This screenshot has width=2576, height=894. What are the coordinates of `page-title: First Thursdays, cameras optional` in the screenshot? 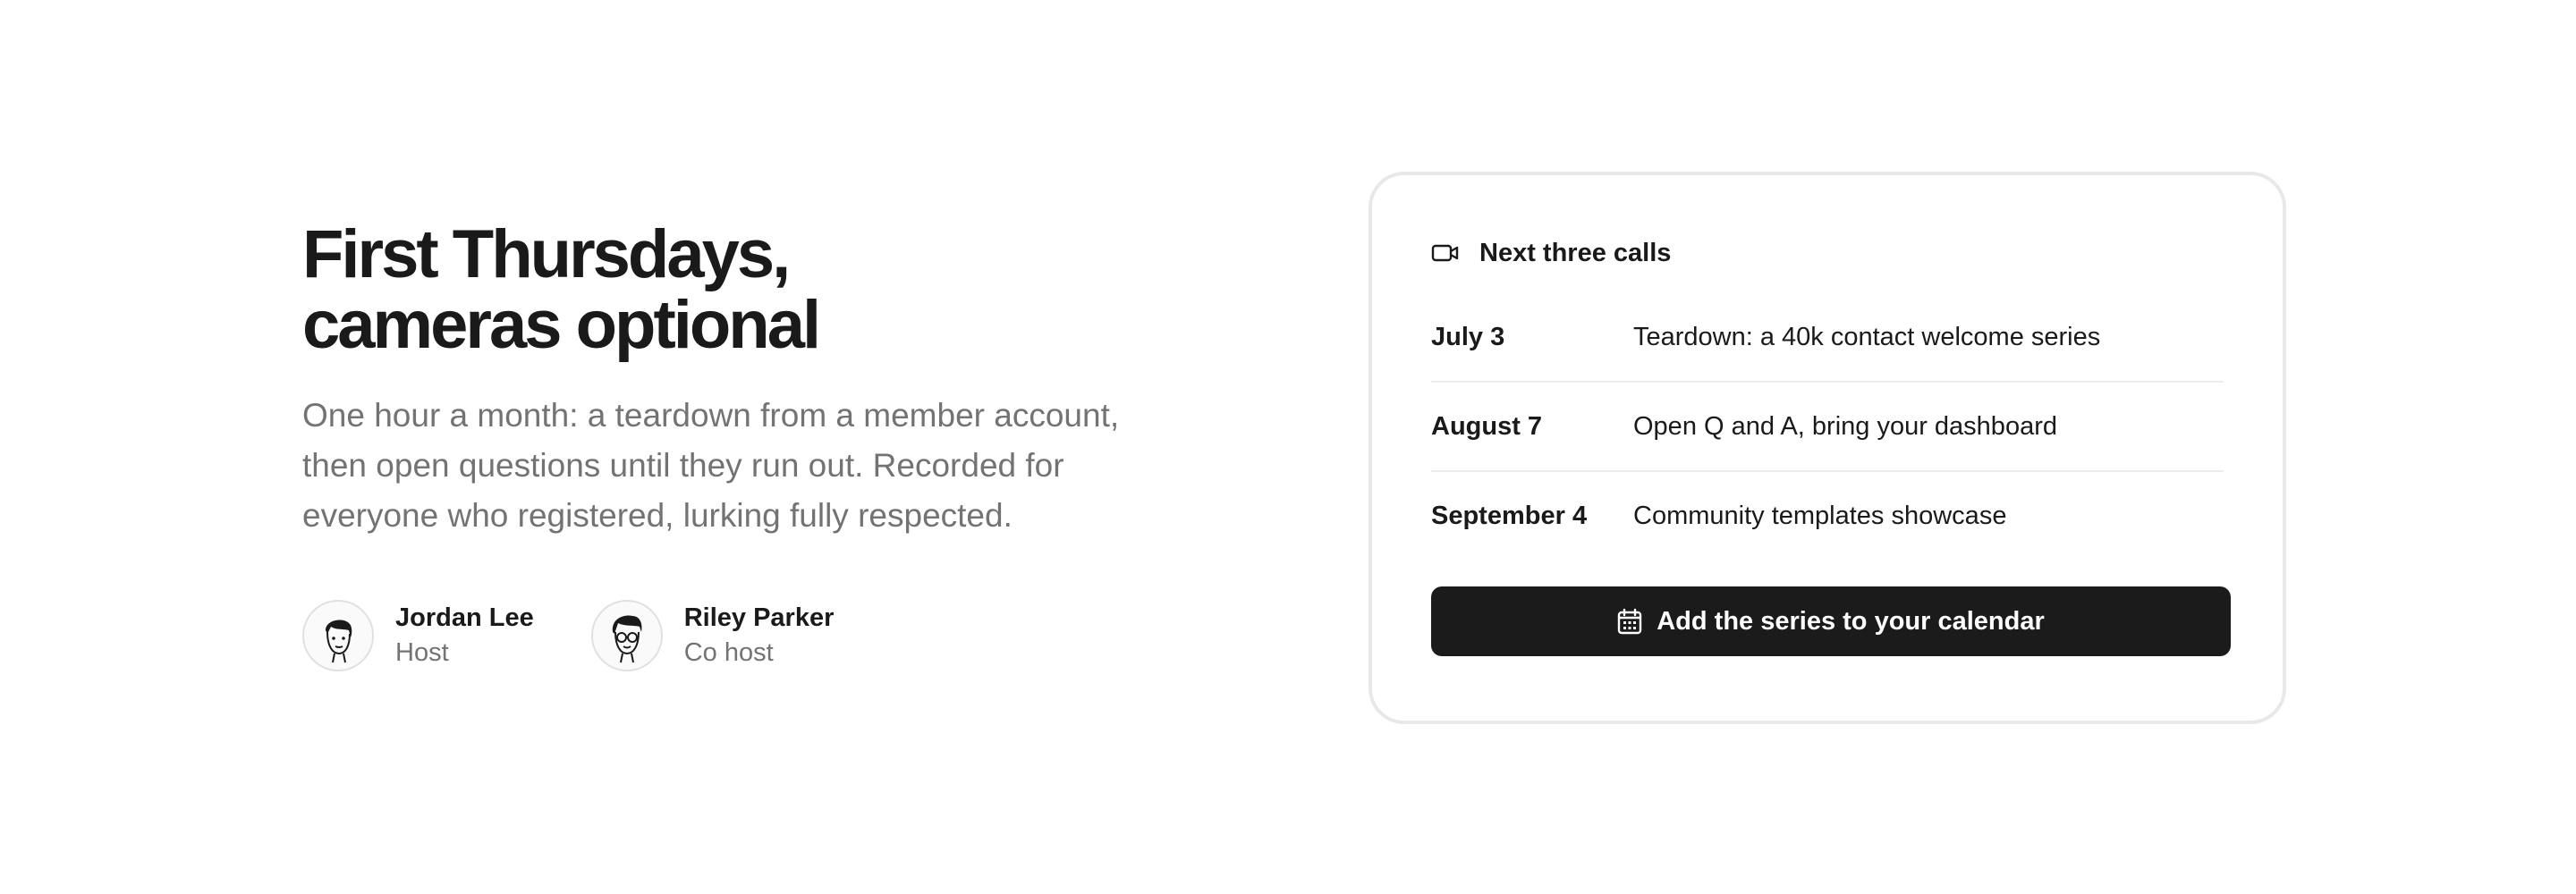 It's located at (749, 289).